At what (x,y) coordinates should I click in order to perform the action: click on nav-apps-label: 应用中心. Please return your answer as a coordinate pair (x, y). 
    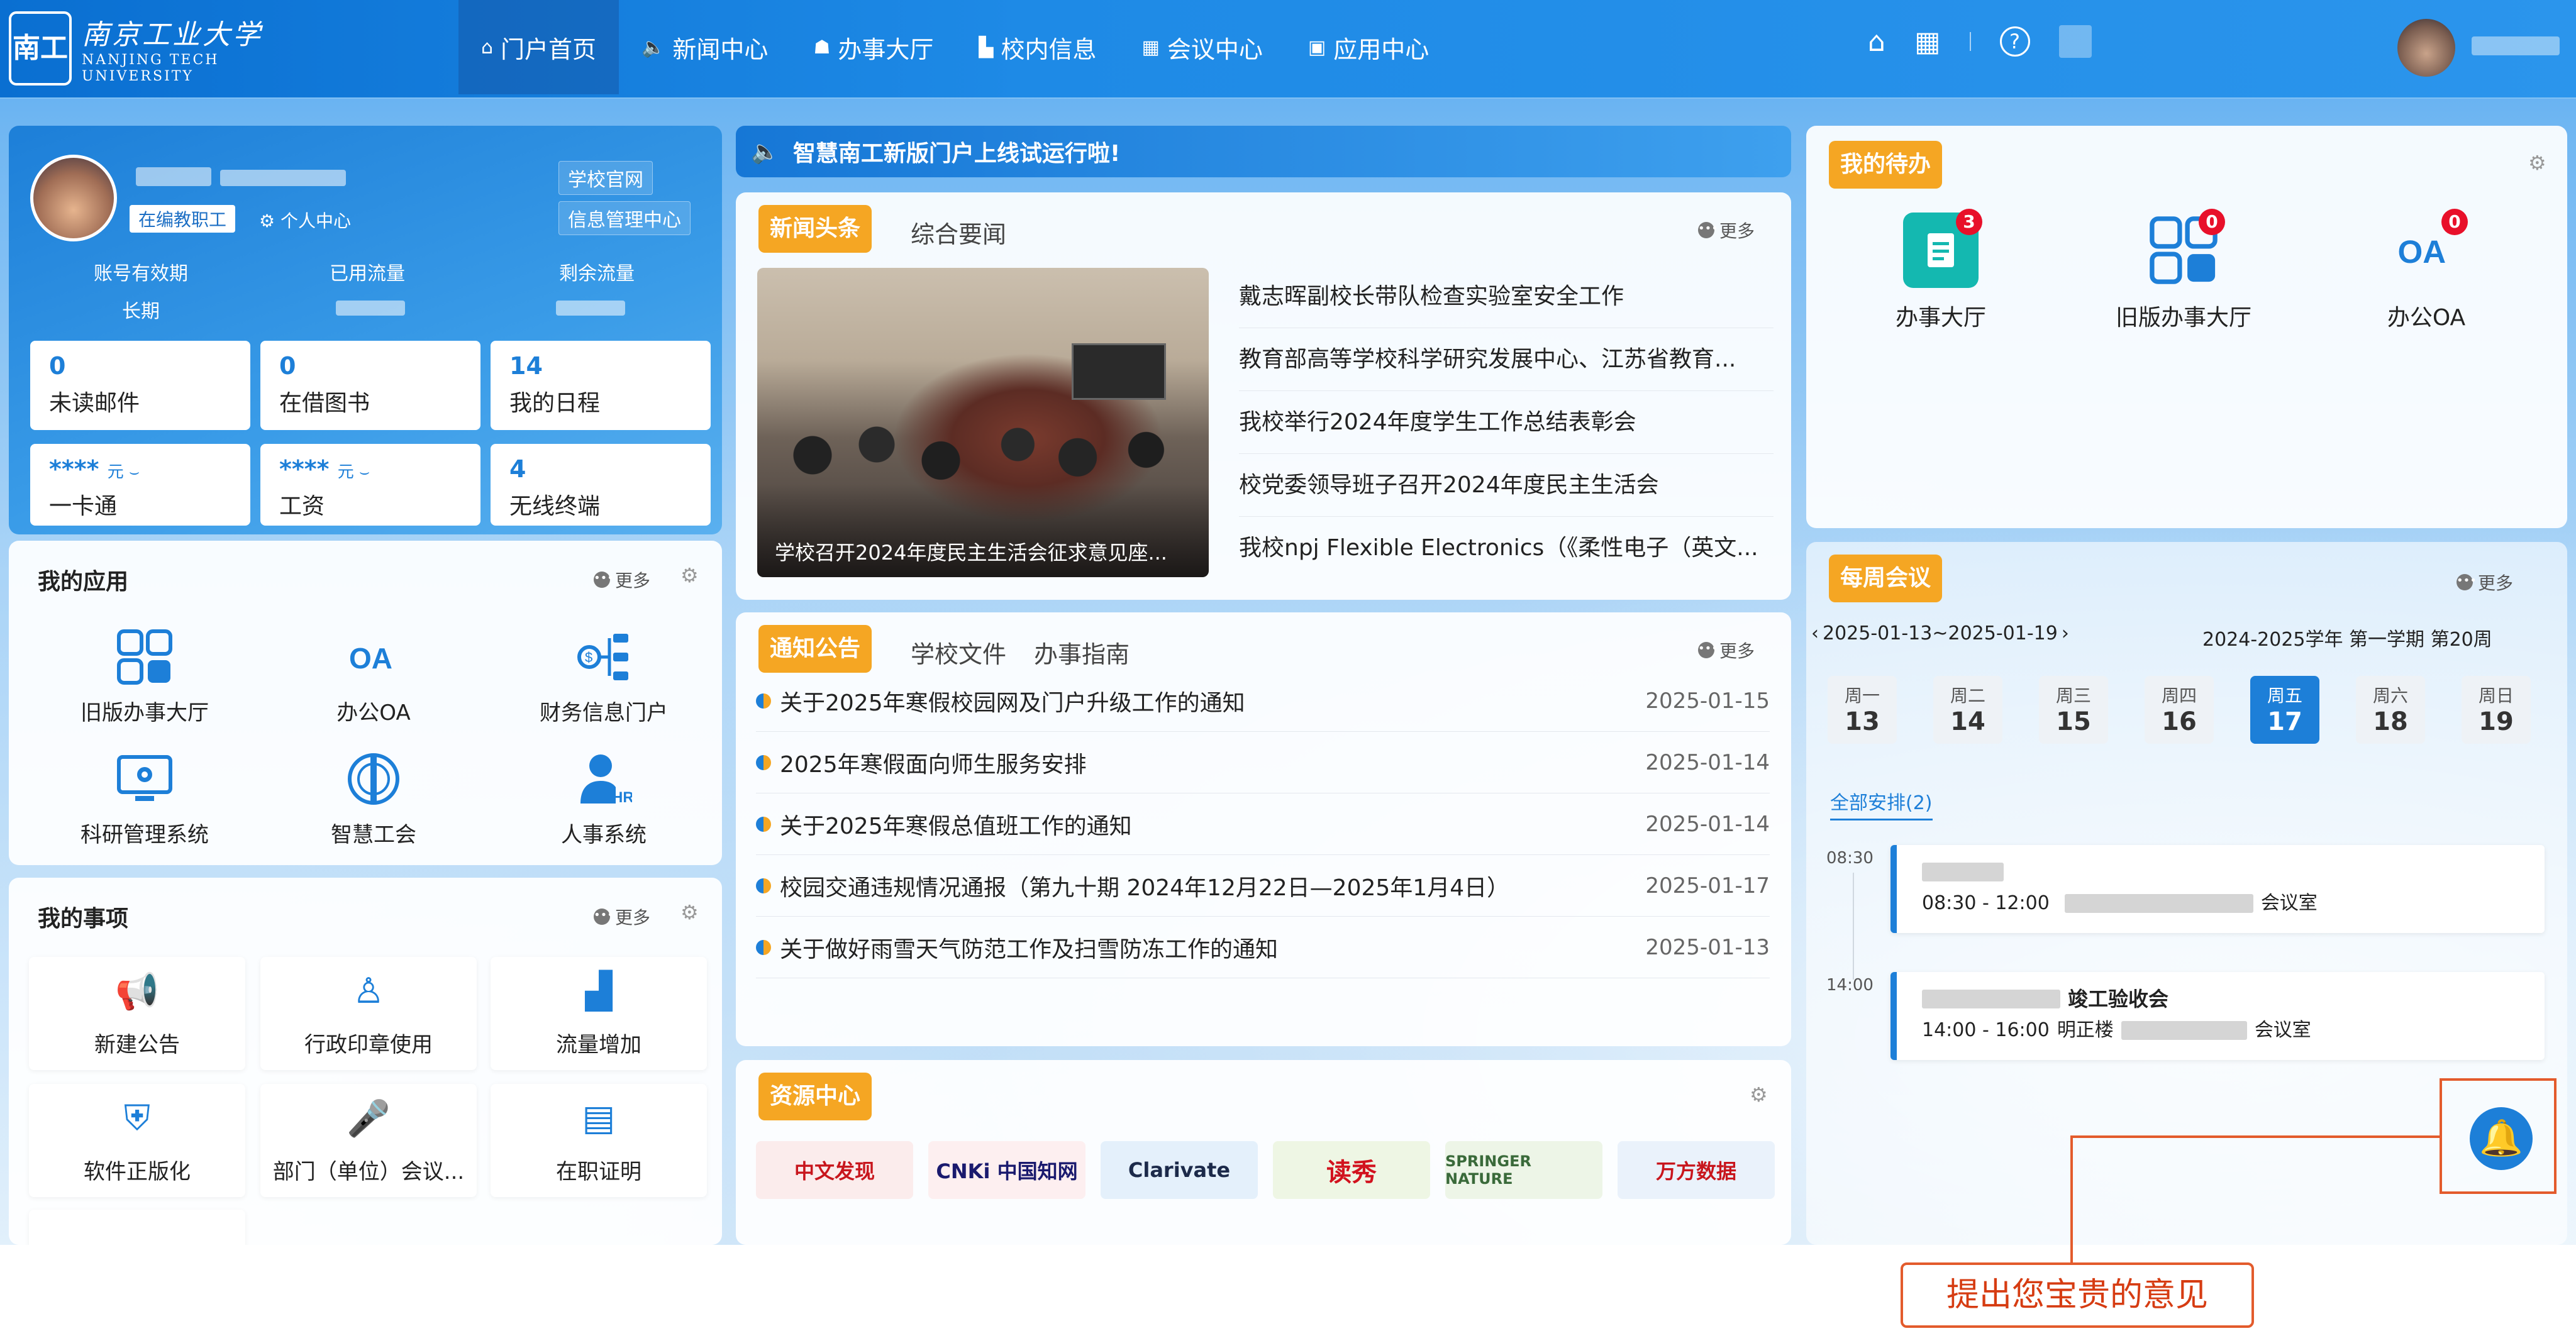
    Looking at the image, I should click on (1381, 49).